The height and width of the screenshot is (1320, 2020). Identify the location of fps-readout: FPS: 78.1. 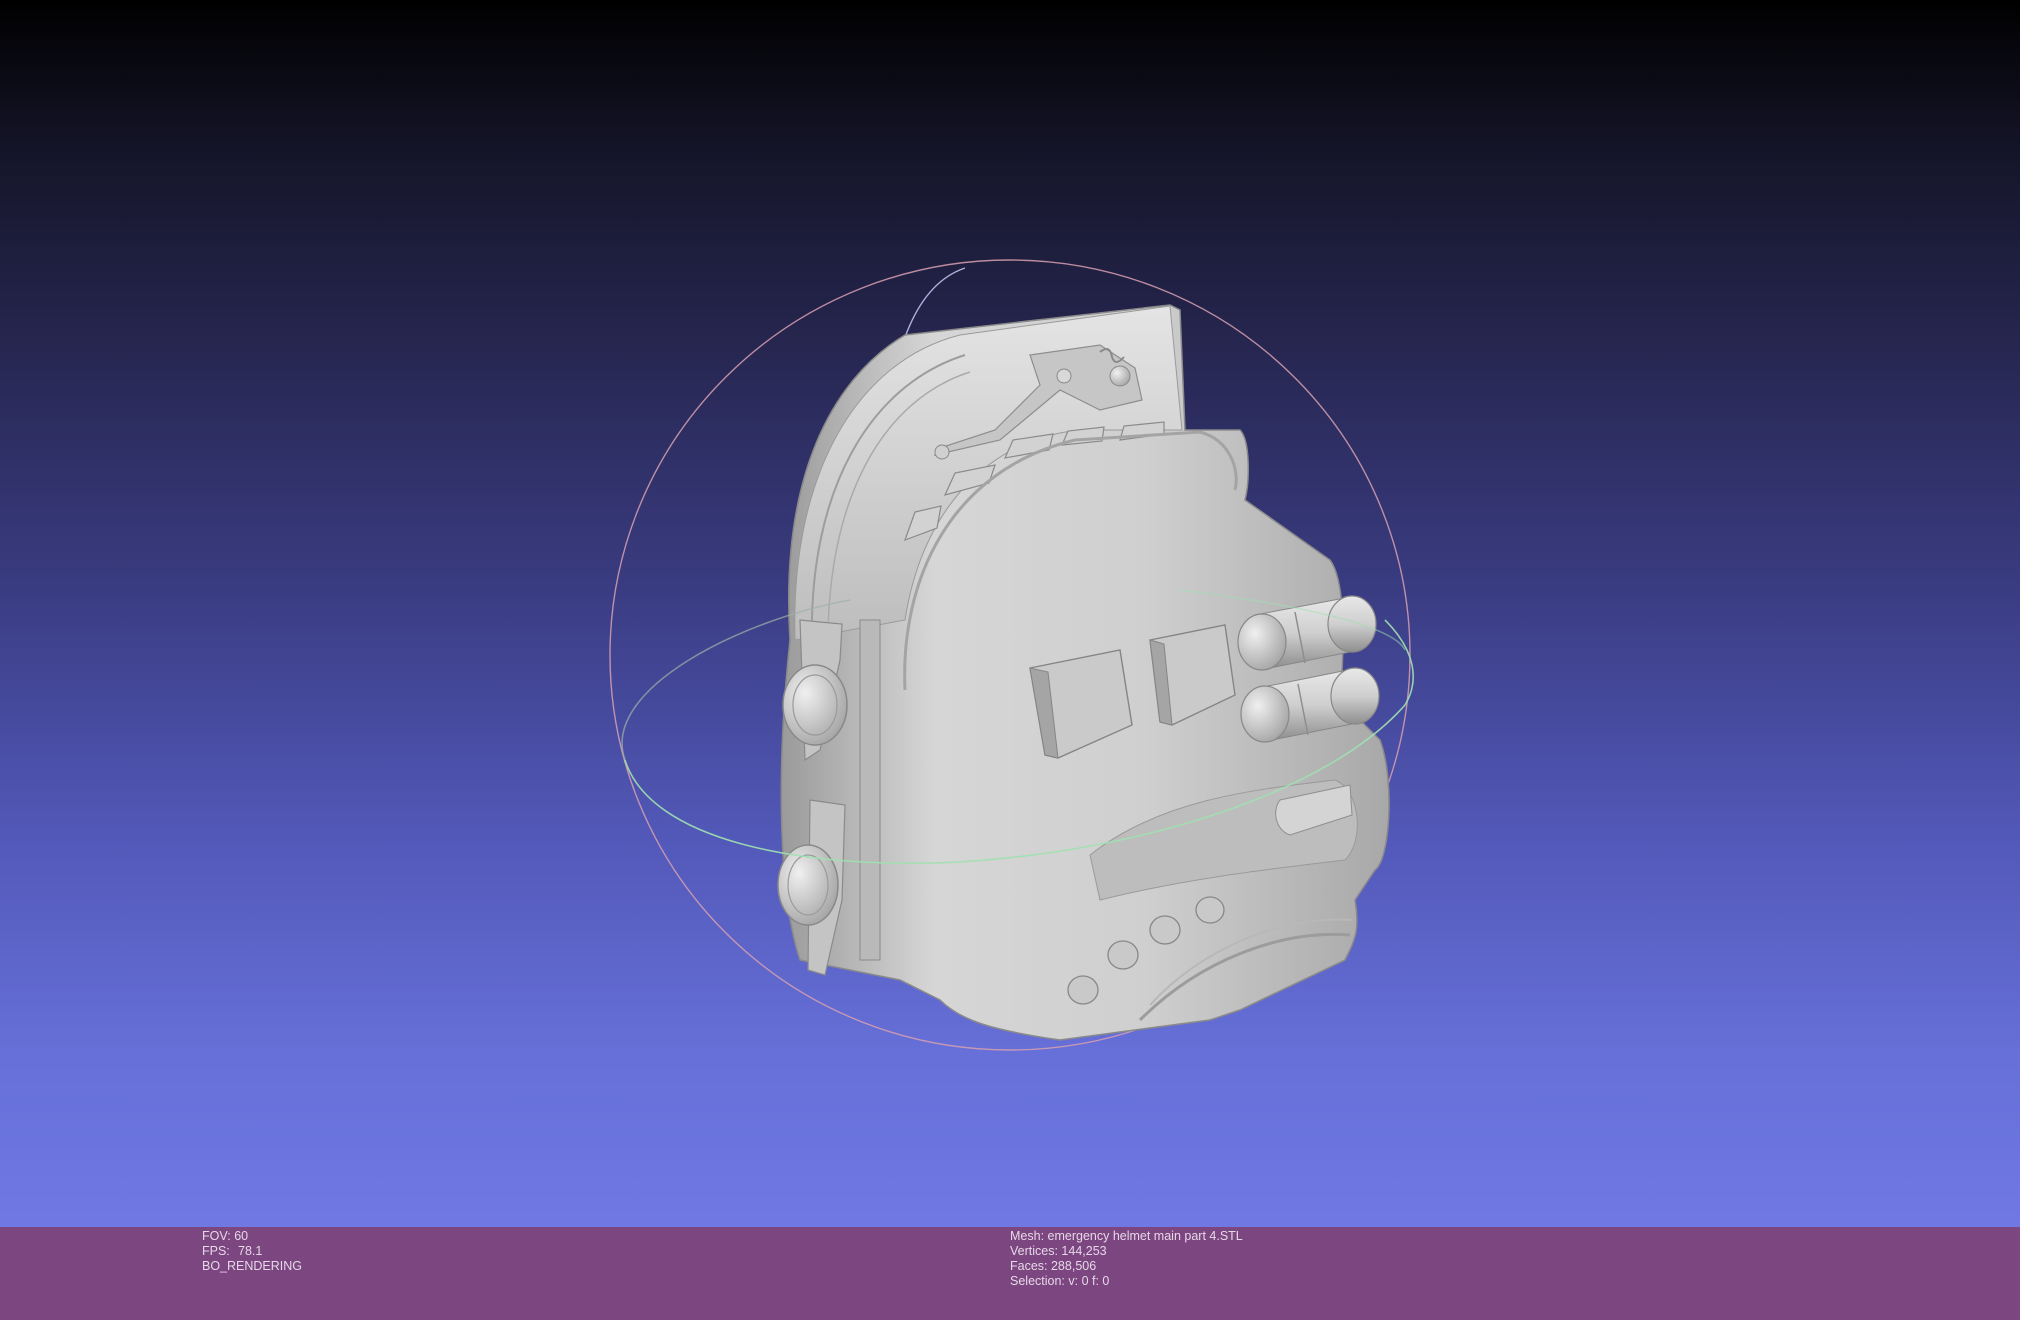
(232, 1251).